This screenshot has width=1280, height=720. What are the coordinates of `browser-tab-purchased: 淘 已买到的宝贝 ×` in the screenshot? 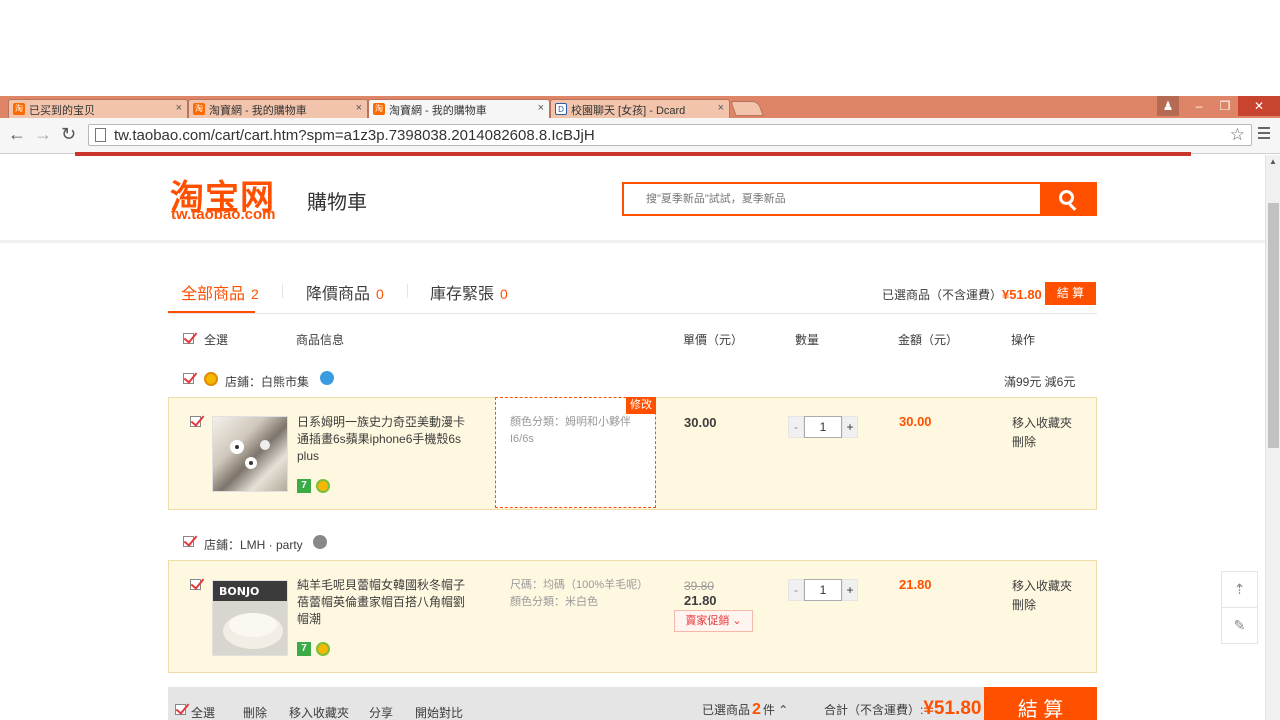 It's located at (98, 108).